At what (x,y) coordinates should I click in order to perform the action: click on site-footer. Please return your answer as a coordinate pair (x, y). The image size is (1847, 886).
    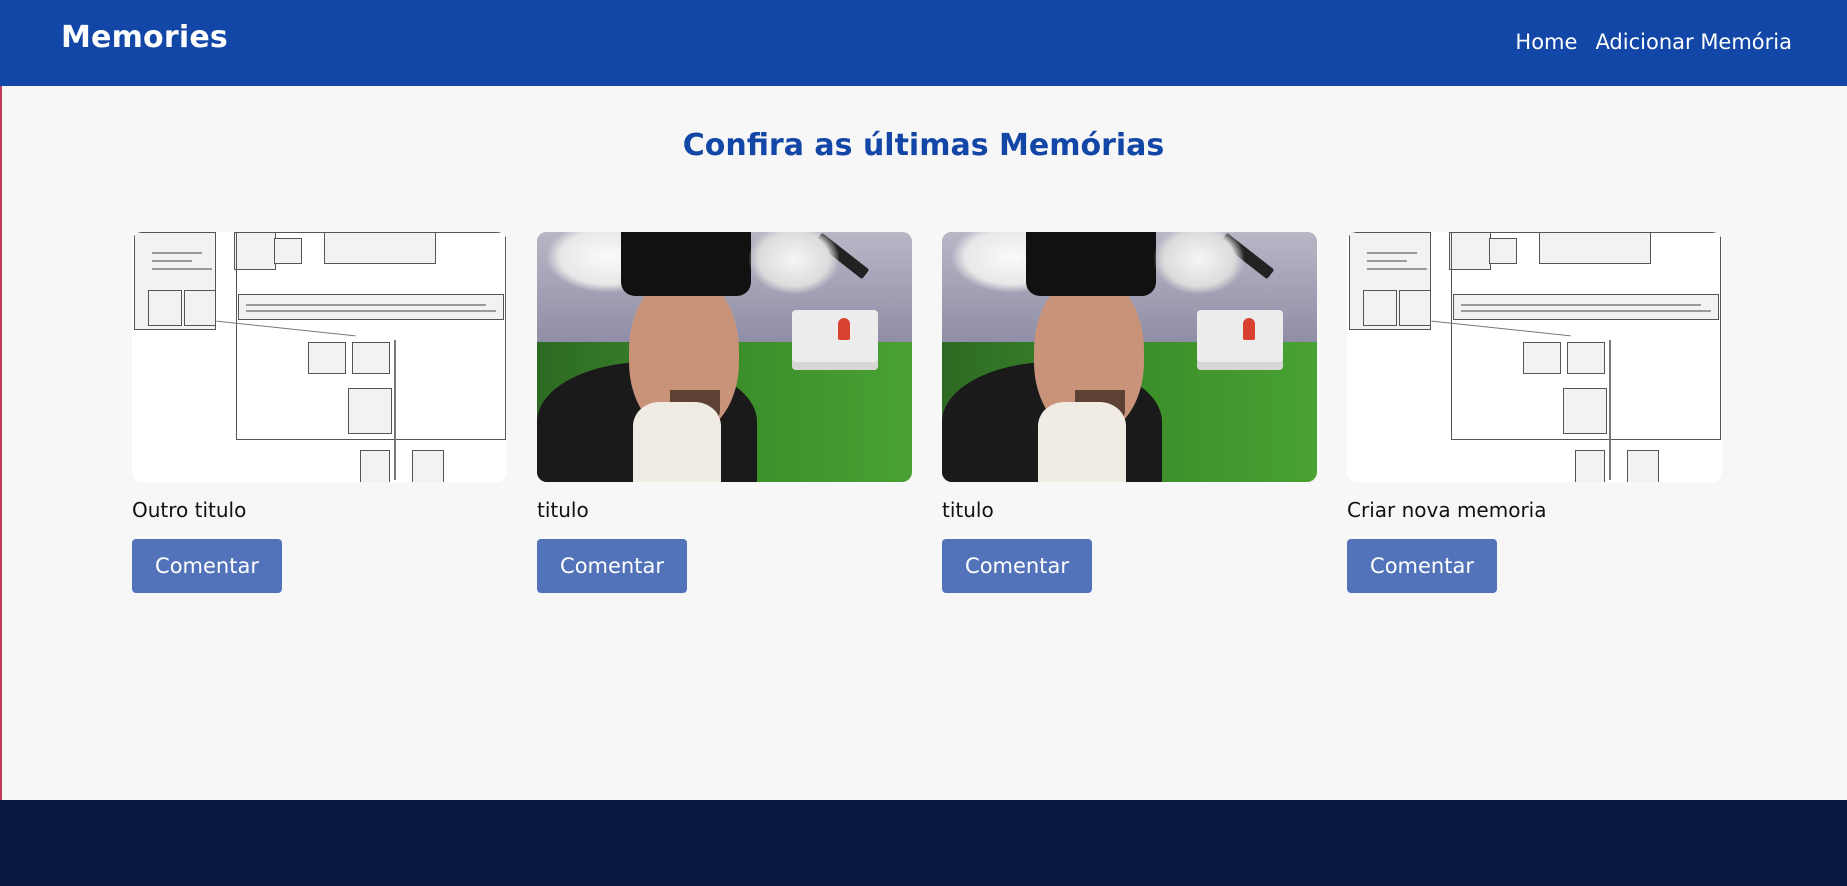
    Looking at the image, I should click on (923, 843).